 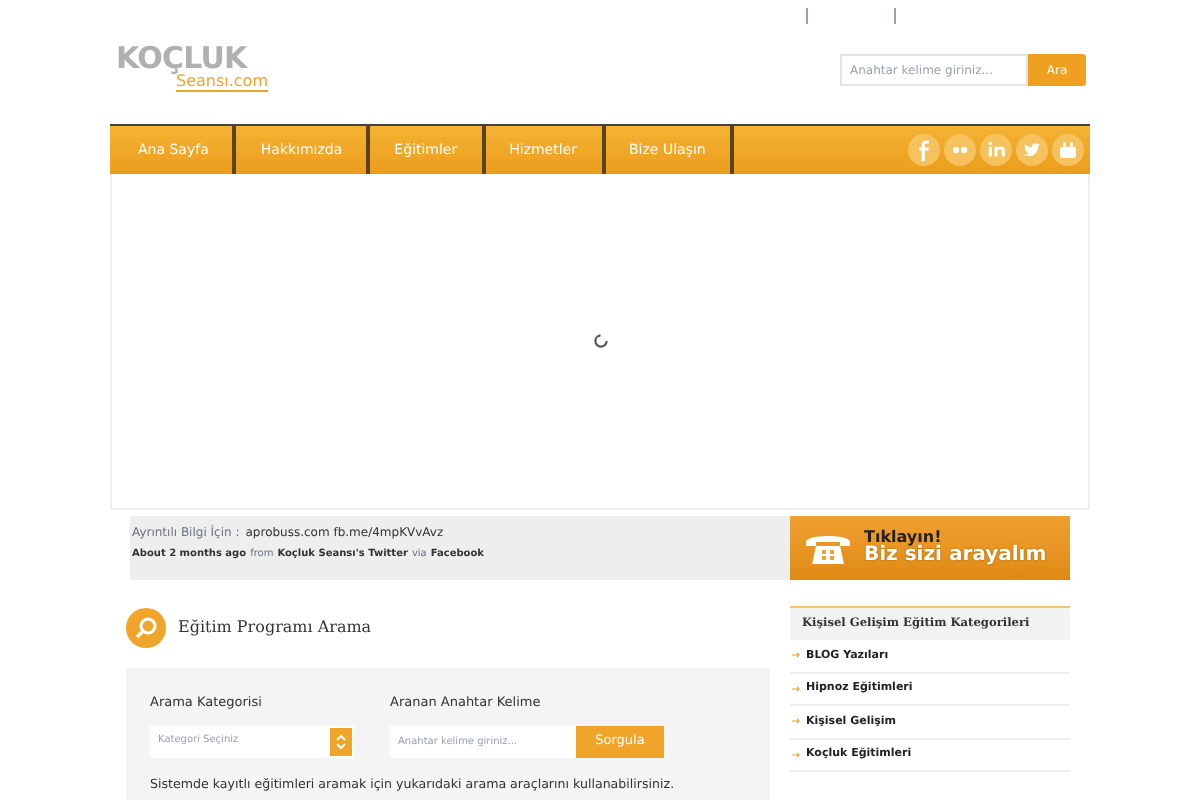 I want to click on call-banner-subtitle: Biz sizi arayalım, so click(x=955, y=556).